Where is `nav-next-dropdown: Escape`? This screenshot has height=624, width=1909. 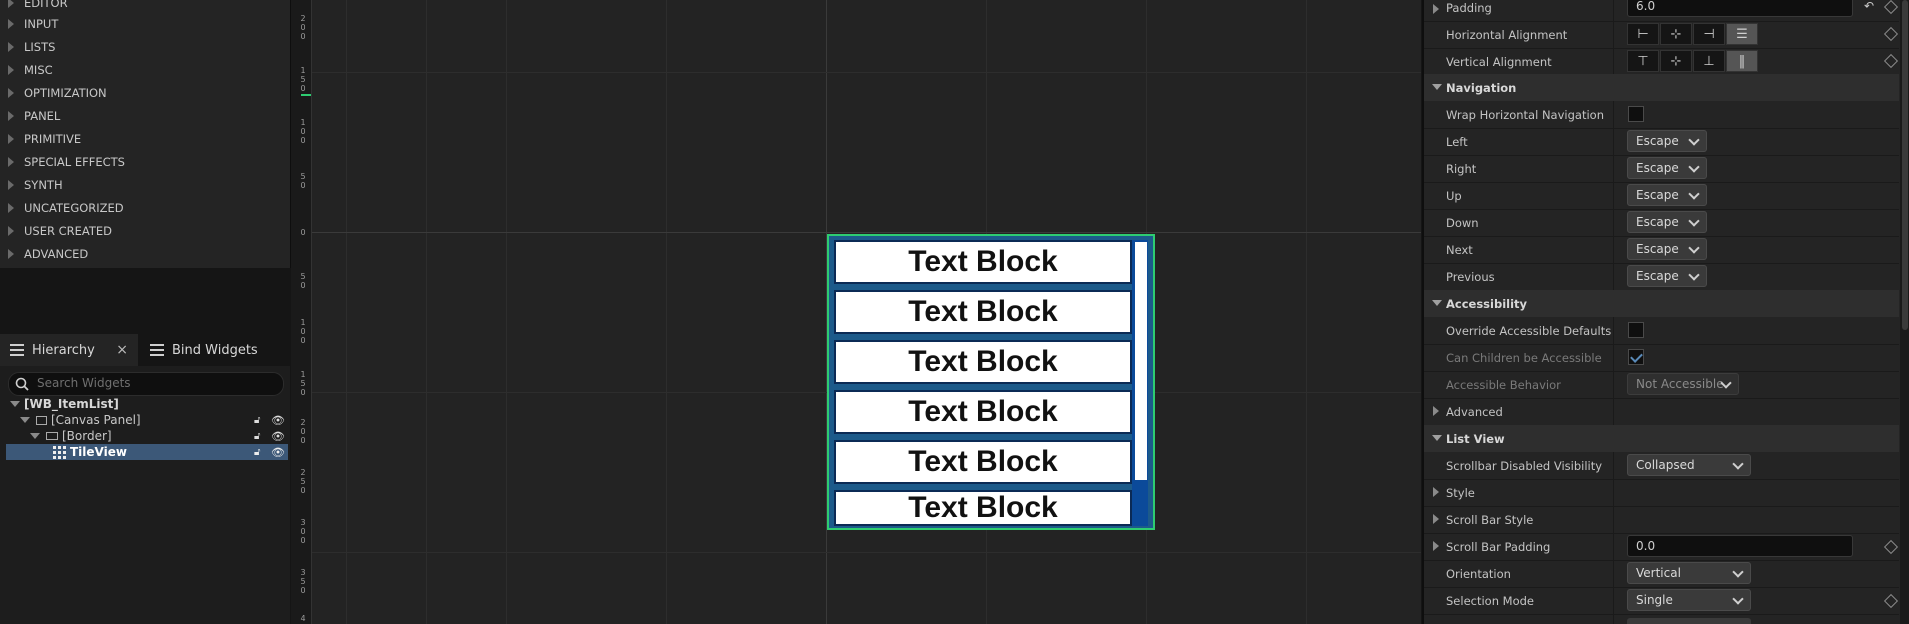 nav-next-dropdown: Escape is located at coordinates (1667, 249).